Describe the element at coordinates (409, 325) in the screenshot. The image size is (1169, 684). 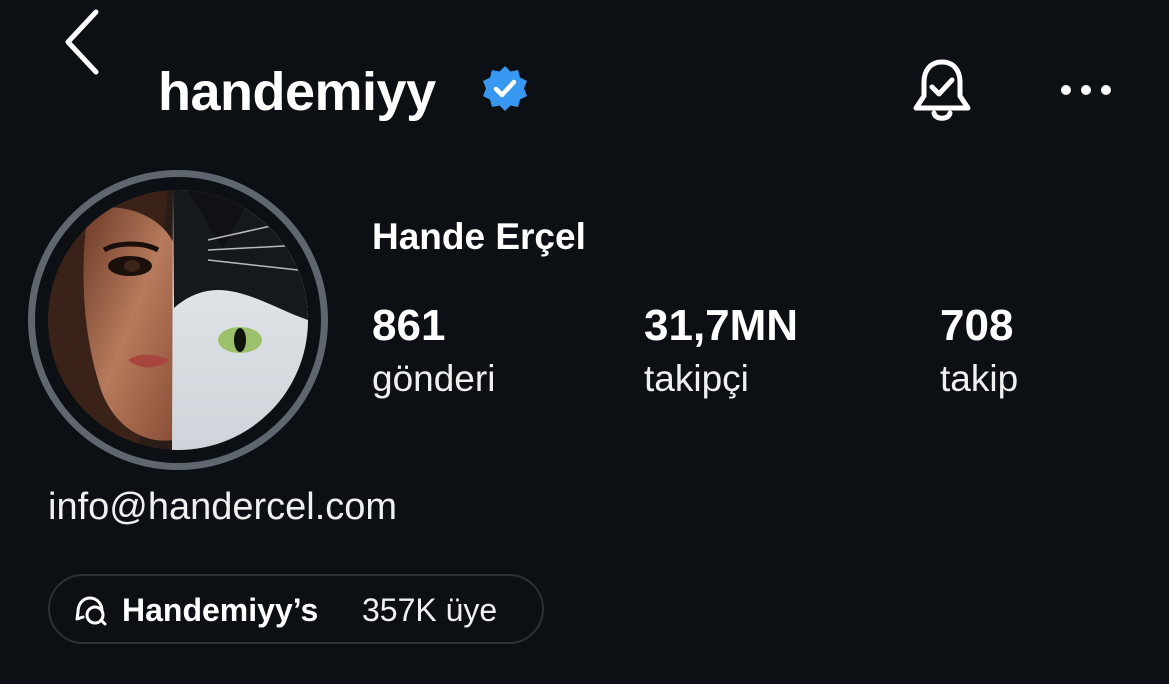
I see `posts-count: 861` at that location.